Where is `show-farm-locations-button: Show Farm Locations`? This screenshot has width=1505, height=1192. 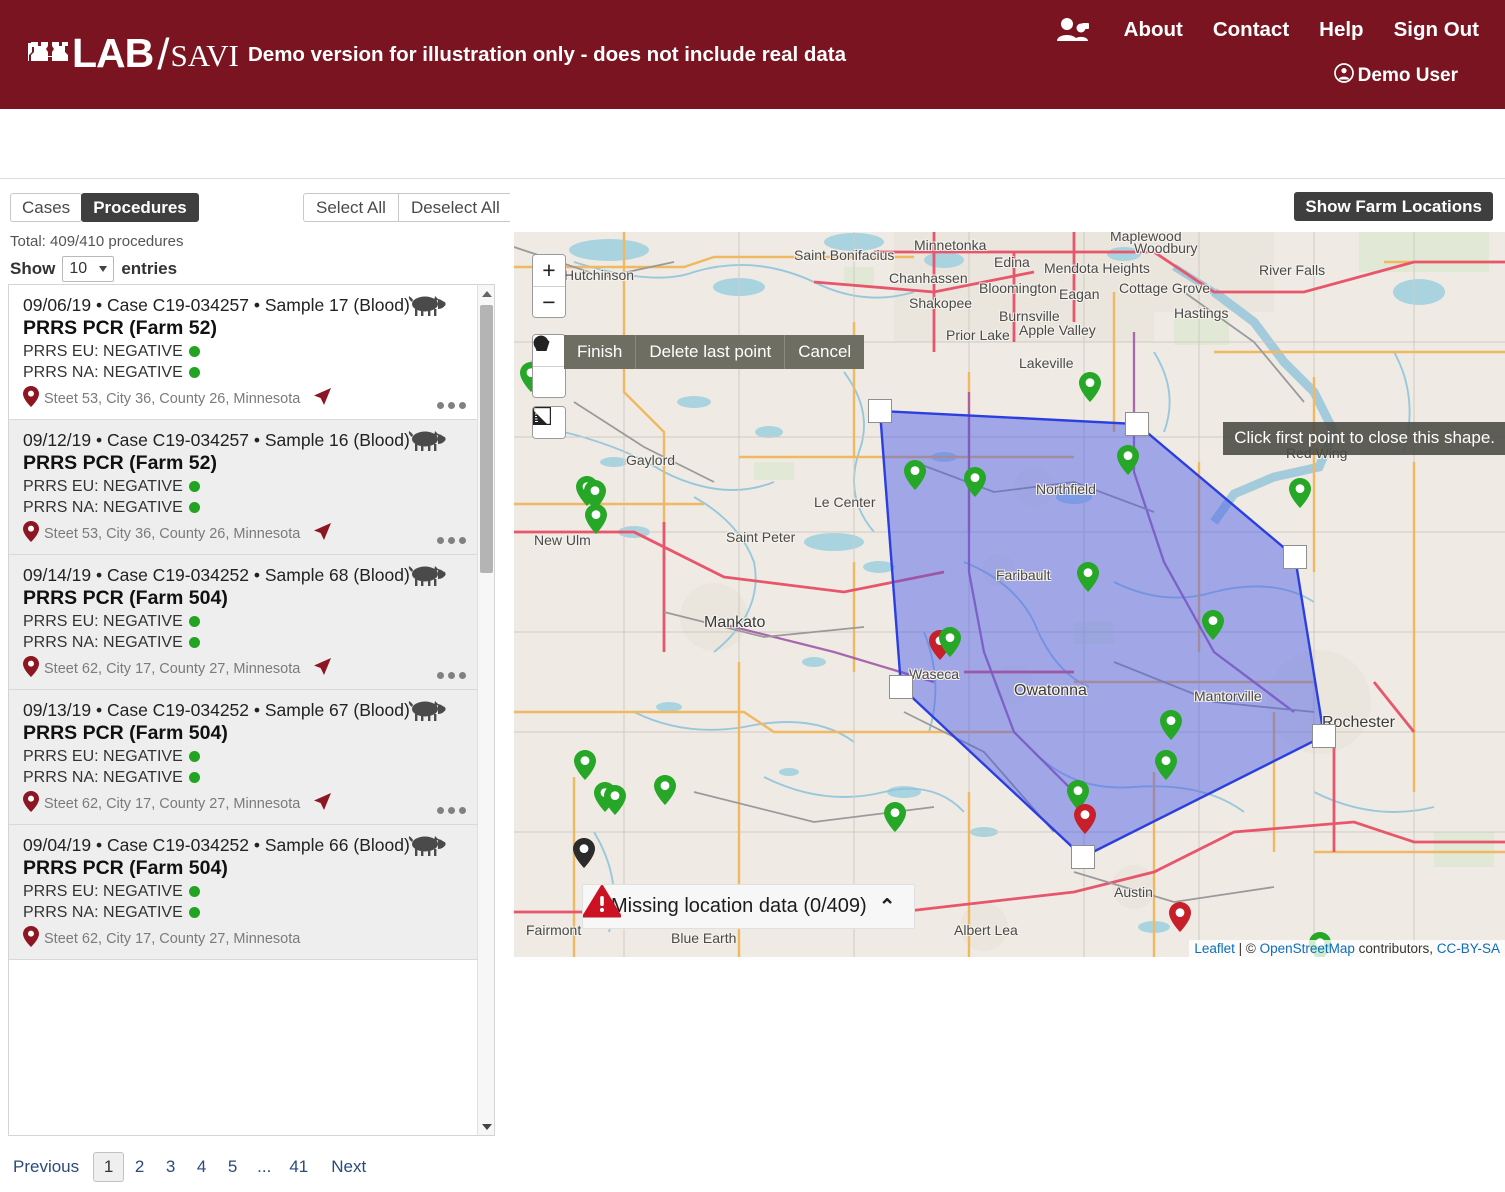
show-farm-locations-button: Show Farm Locations is located at coordinates (1393, 206).